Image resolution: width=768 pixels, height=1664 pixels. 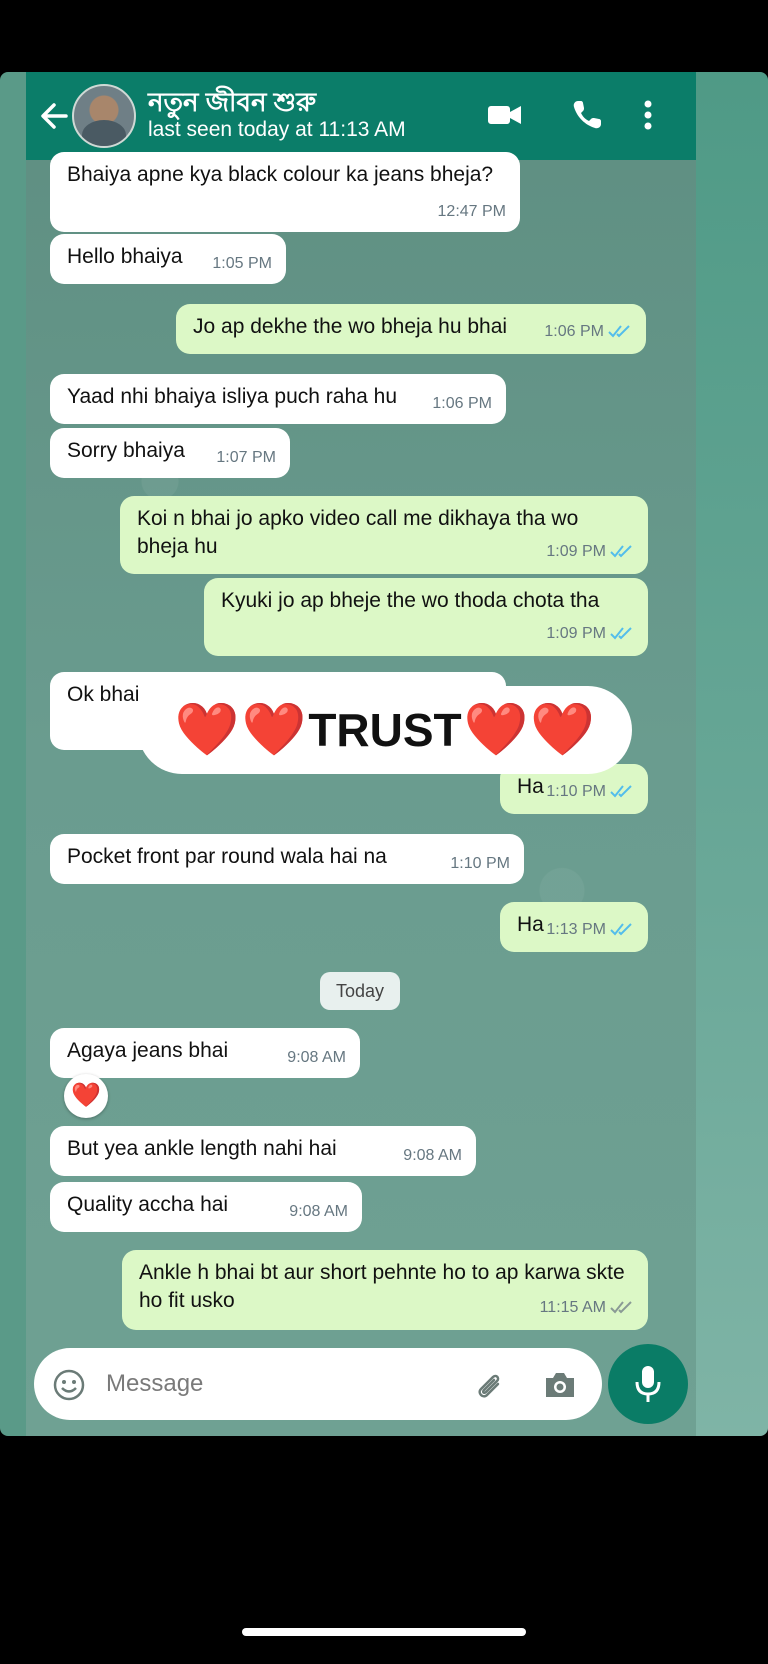 I want to click on camera-icon, so click(x=560, y=1387).